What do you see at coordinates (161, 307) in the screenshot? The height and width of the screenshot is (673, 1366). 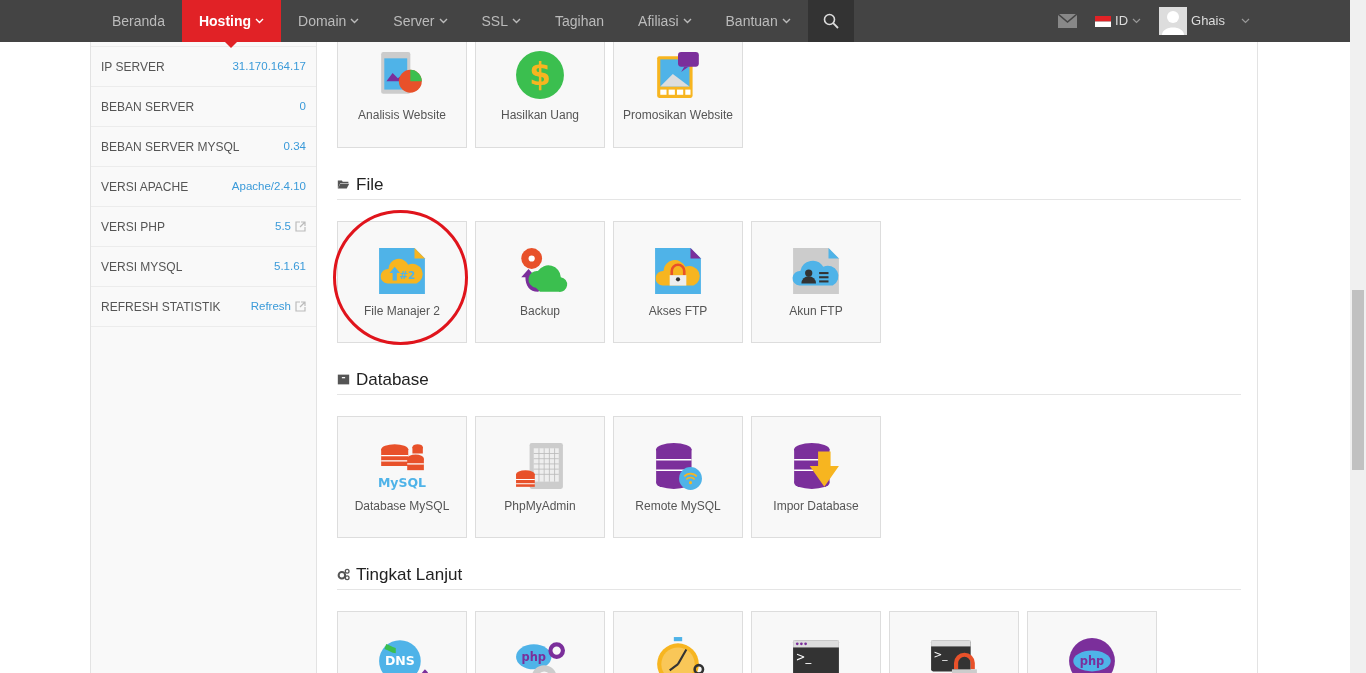 I see `stat-label: REFRESH STATISTIK` at bounding box center [161, 307].